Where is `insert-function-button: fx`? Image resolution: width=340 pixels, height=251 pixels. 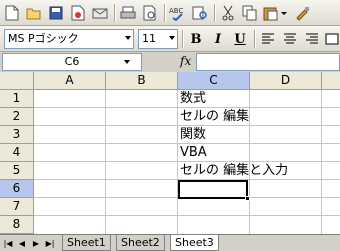
insert-function-button: fx is located at coordinates (185, 61).